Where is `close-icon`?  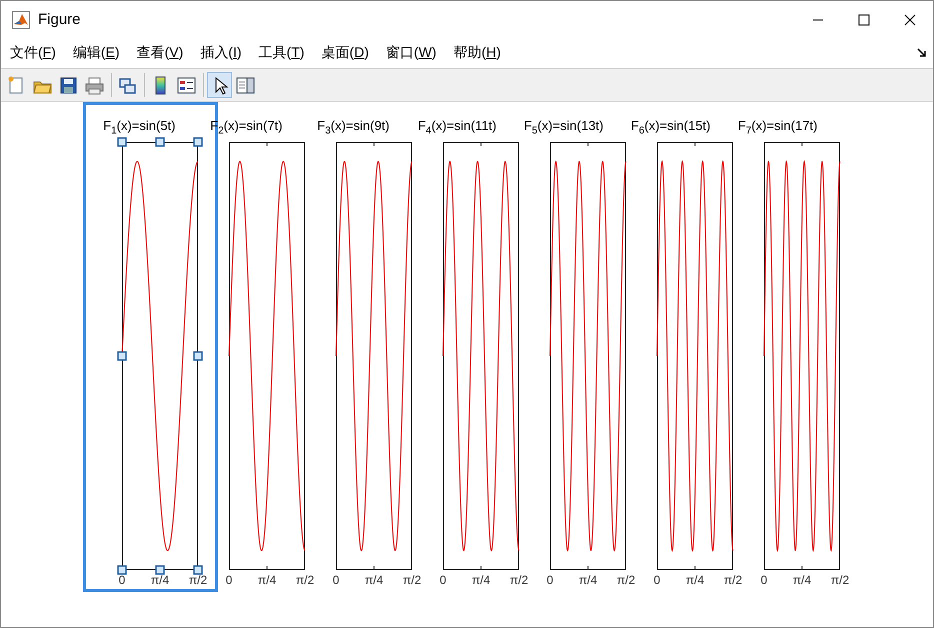 close-icon is located at coordinates (910, 20).